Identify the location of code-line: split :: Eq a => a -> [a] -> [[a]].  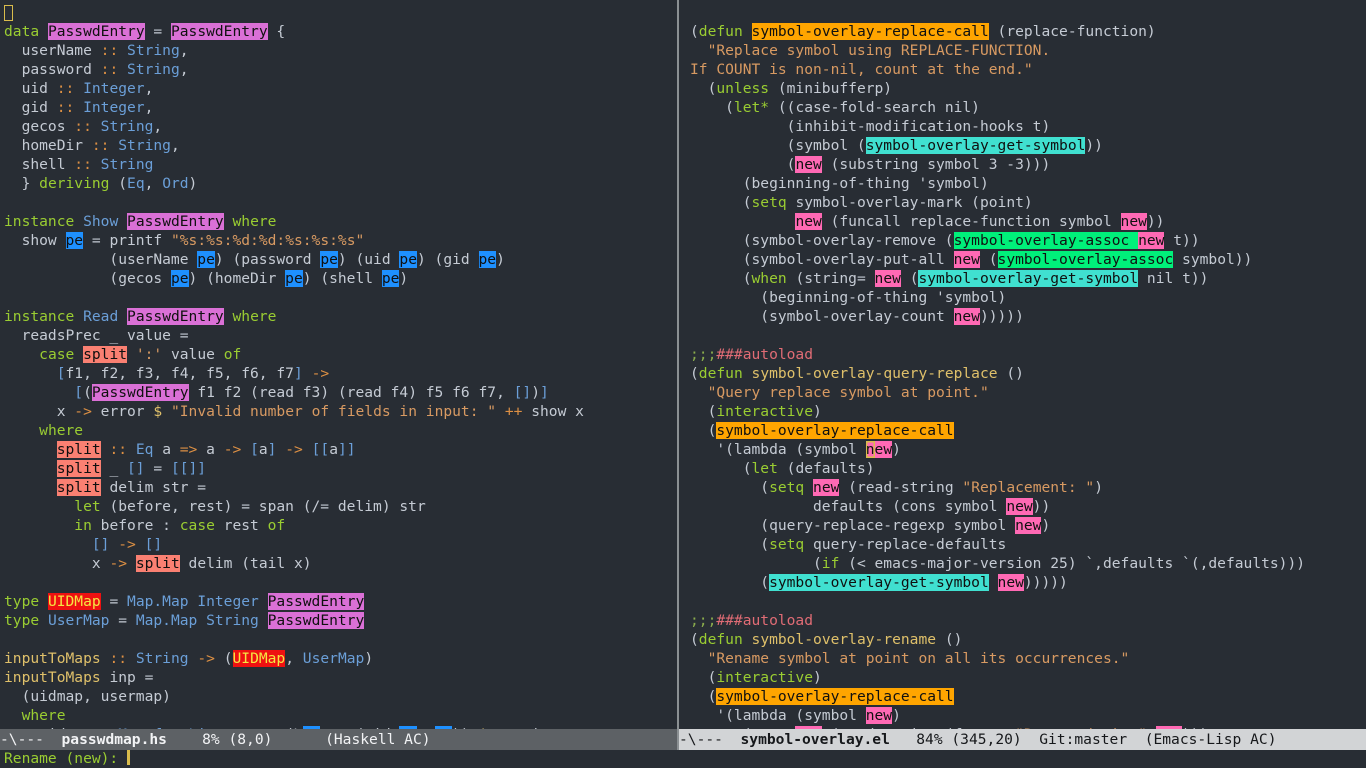
(206, 449).